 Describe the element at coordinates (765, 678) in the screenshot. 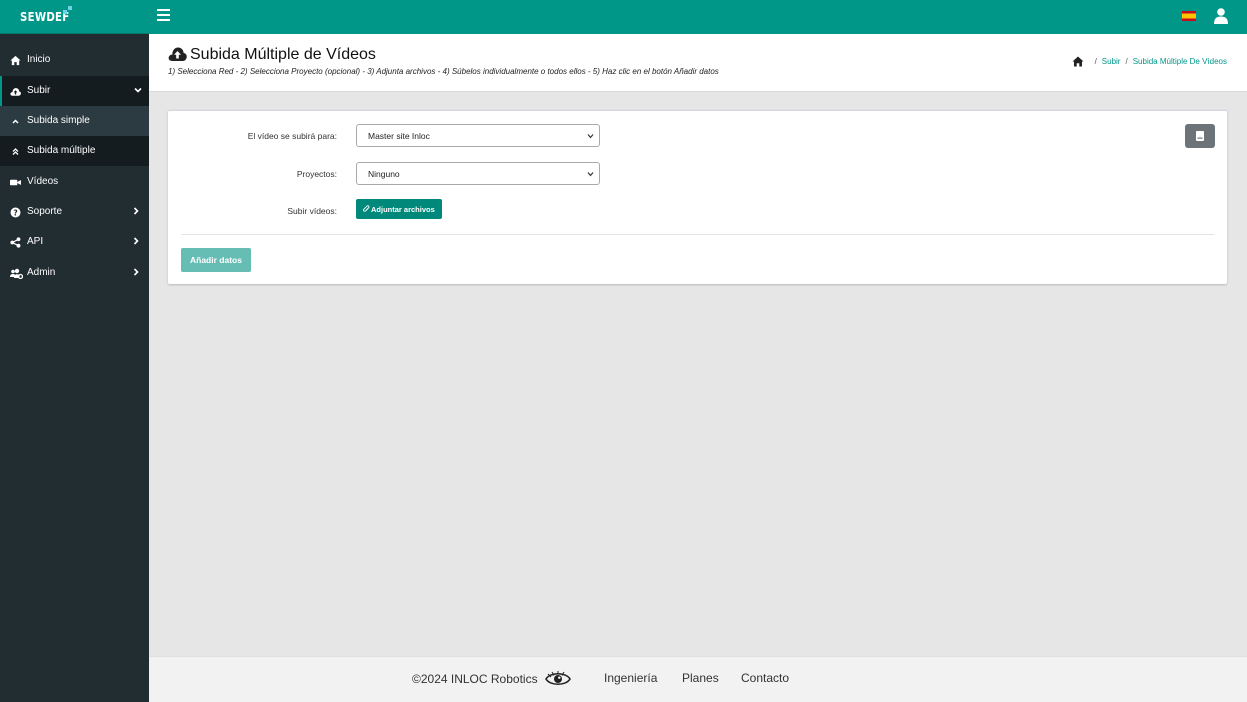

I see `footer-link-contacto: Contacto` at that location.